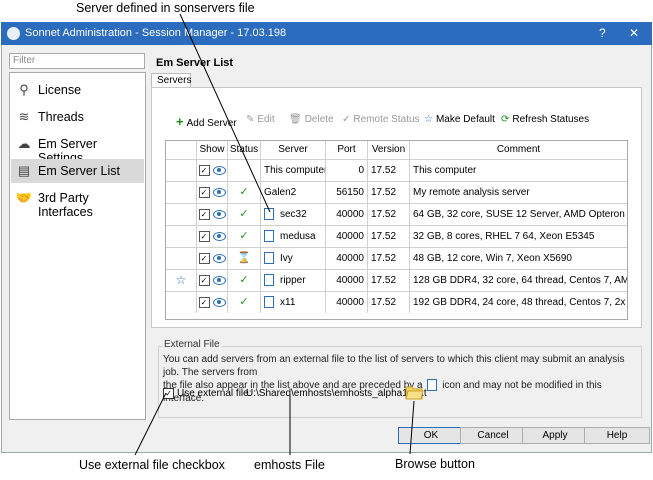 Image resolution: width=653 pixels, height=480 pixels. What do you see at coordinates (150, 424) in the screenshot?
I see `callout-line-checkbox` at bounding box center [150, 424].